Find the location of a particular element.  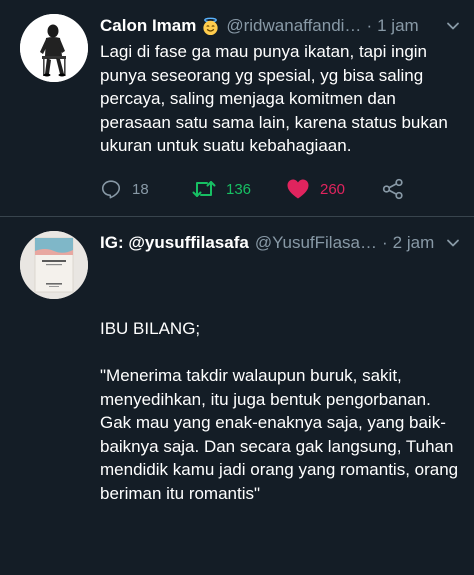

person-sitting-avatar-image is located at coordinates (54, 48).